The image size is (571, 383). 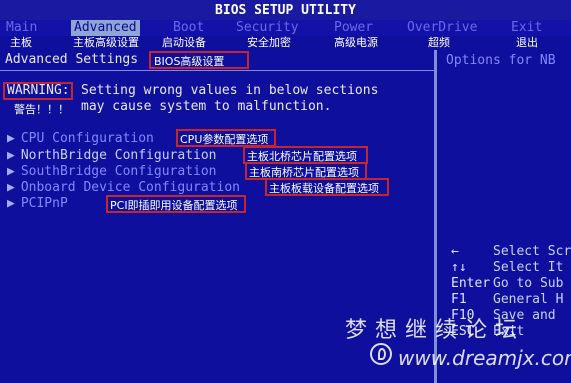 What do you see at coordinates (442, 28) in the screenshot?
I see `menu-overdrive: OverDrive` at bounding box center [442, 28].